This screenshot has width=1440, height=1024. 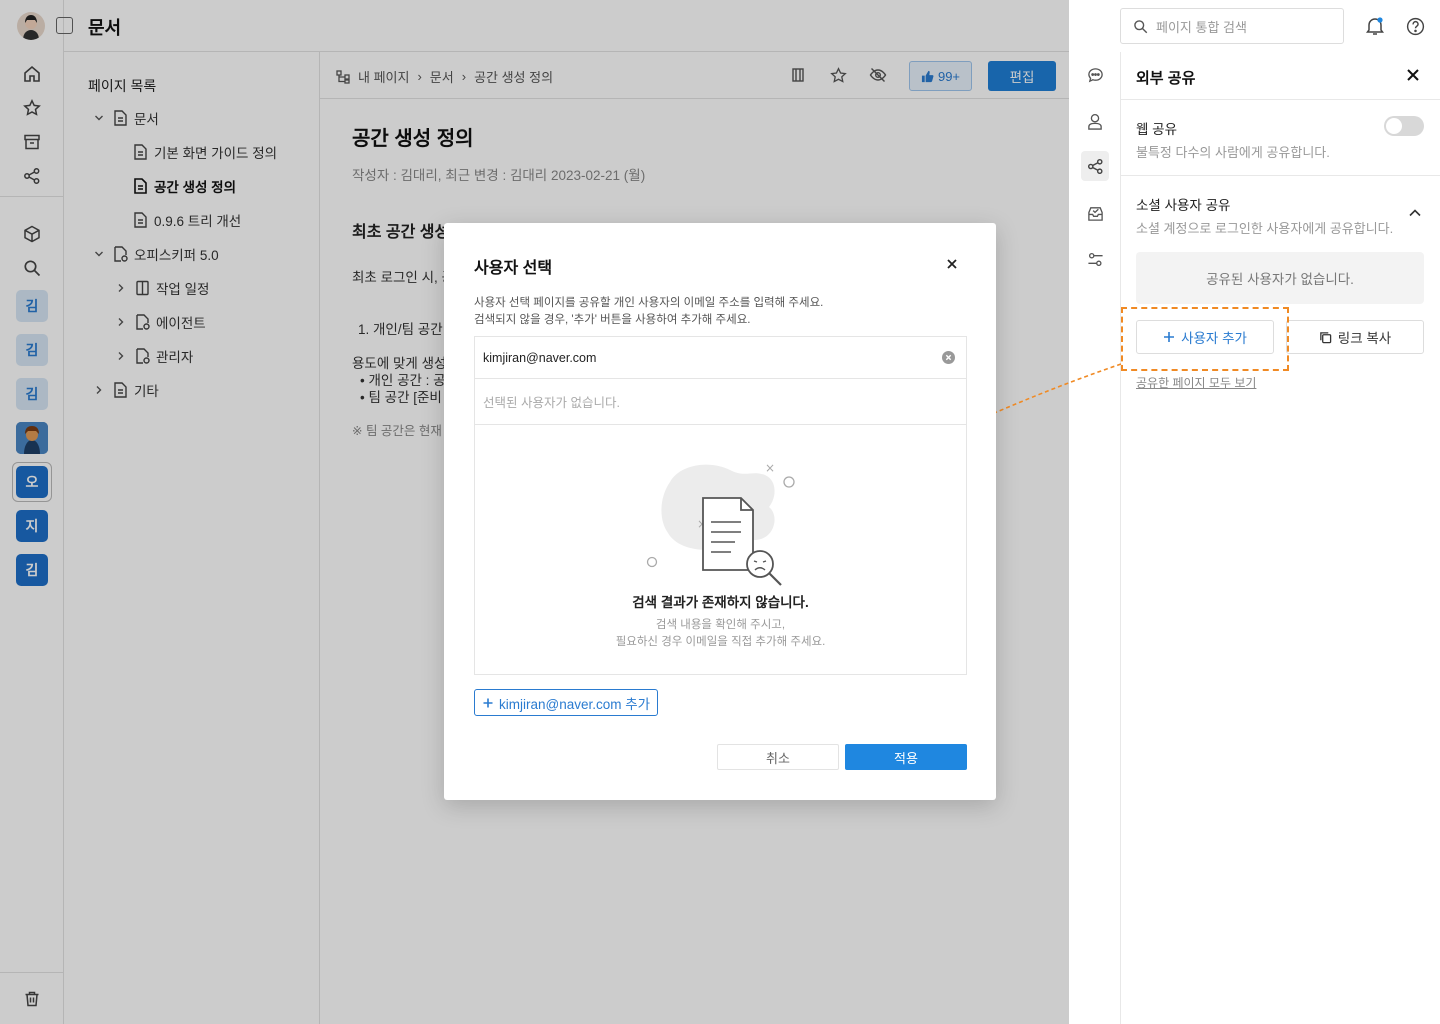 I want to click on copy-icon, so click(x=1325, y=337).